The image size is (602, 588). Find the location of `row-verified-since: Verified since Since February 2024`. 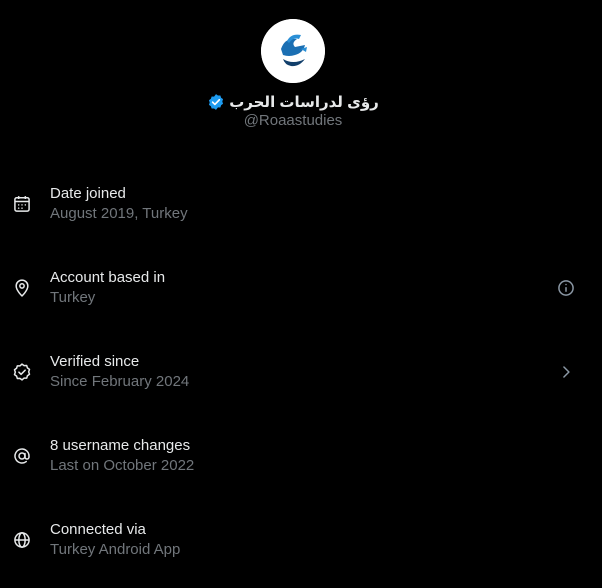

row-verified-since: Verified since Since February 2024 is located at coordinates (293, 378).